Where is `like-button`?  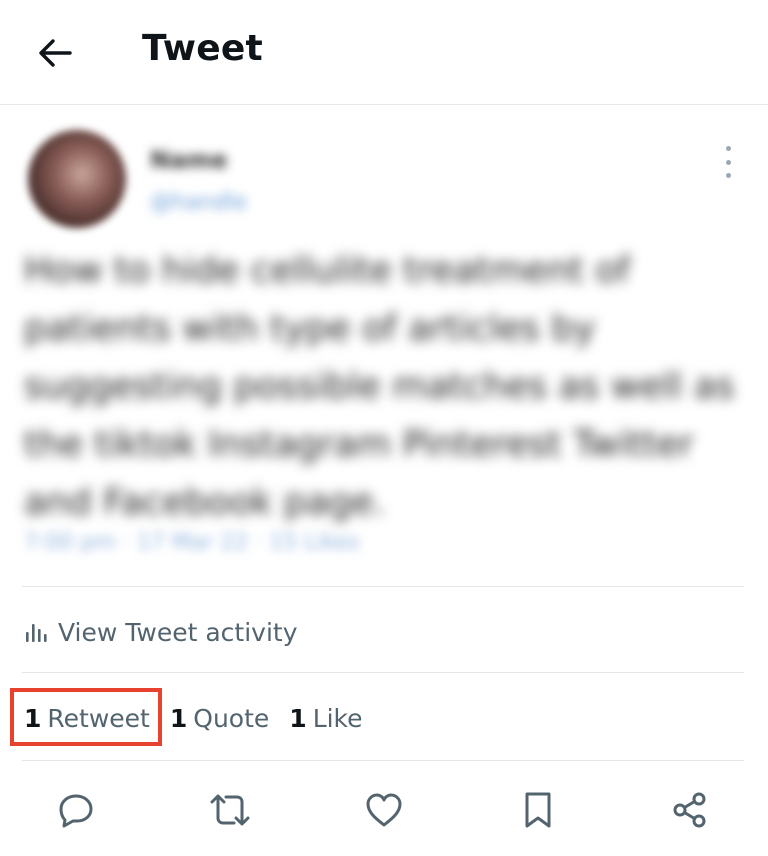 like-button is located at coordinates (384, 810).